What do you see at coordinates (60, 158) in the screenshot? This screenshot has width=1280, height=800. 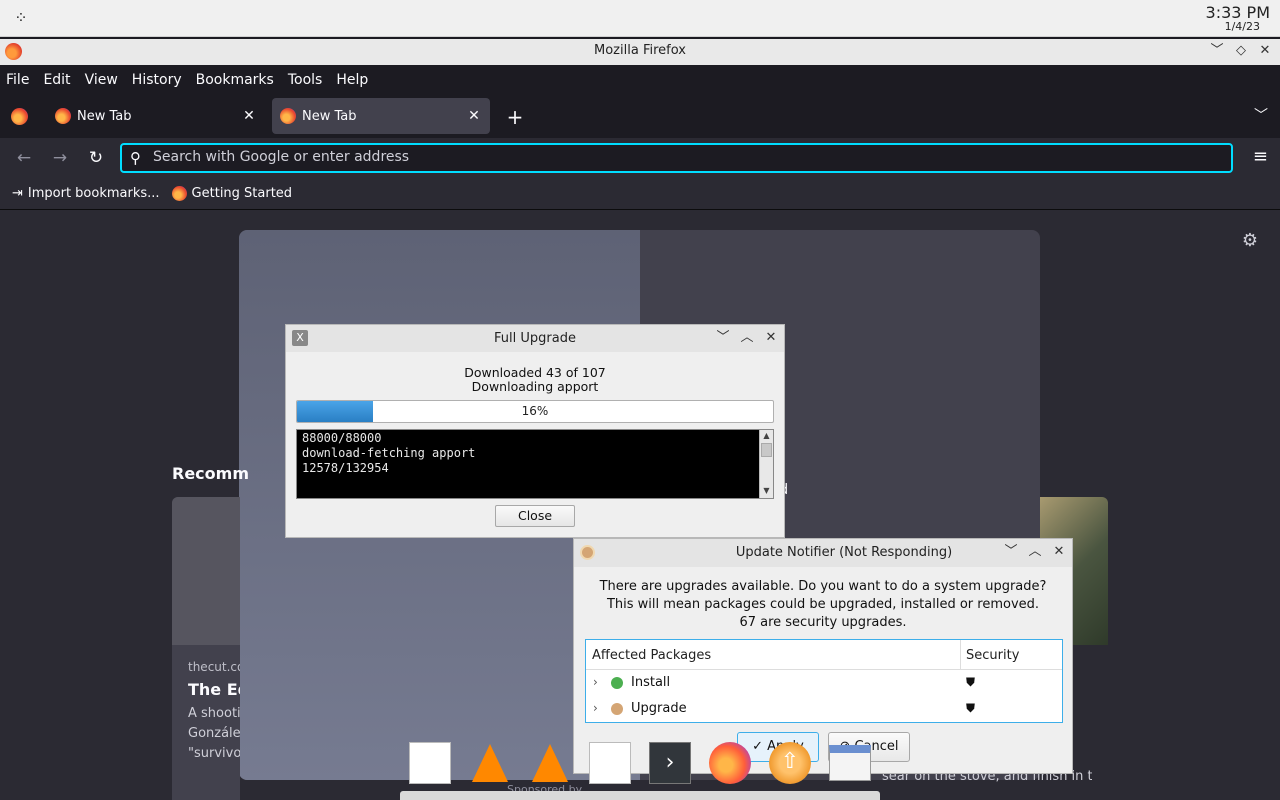 I see `forward-arrow-icon: →` at bounding box center [60, 158].